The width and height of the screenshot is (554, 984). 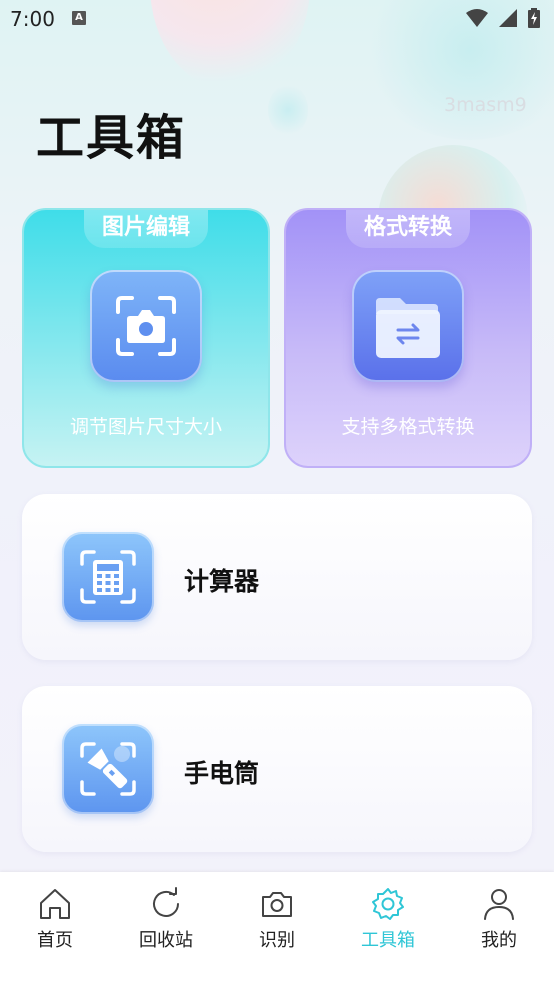 I want to click on image-edit-card: 图片编辑 调节图片尺寸大小, so click(x=146, y=338).